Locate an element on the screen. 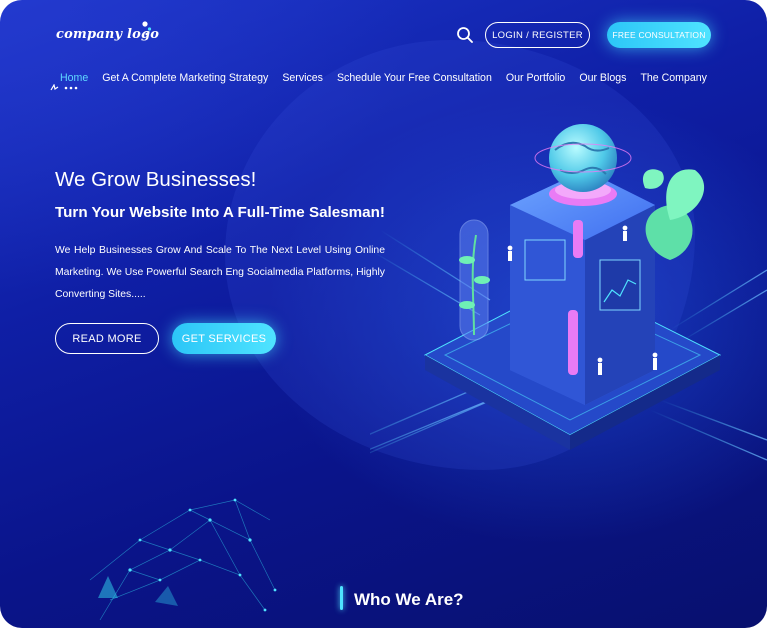  hero-title: We Grow Businesses! is located at coordinates (156, 179).